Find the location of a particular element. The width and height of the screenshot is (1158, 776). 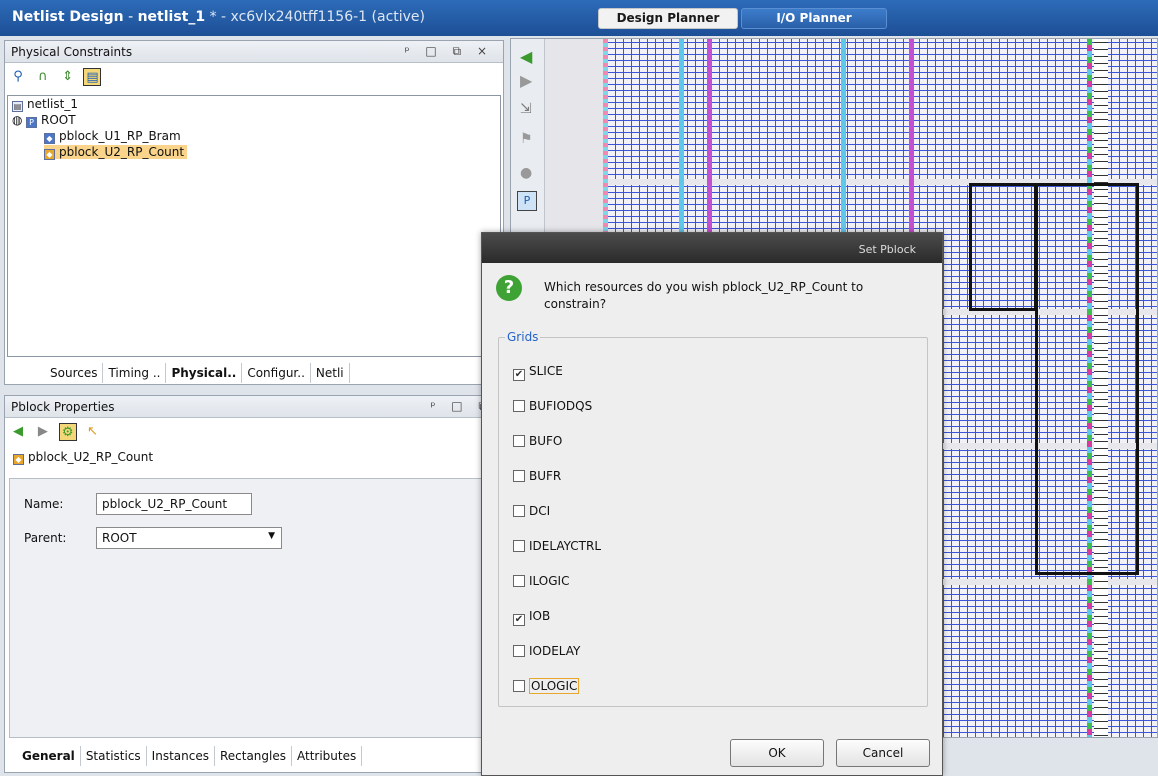

pblock-u2-outline is located at coordinates (1087, 379).